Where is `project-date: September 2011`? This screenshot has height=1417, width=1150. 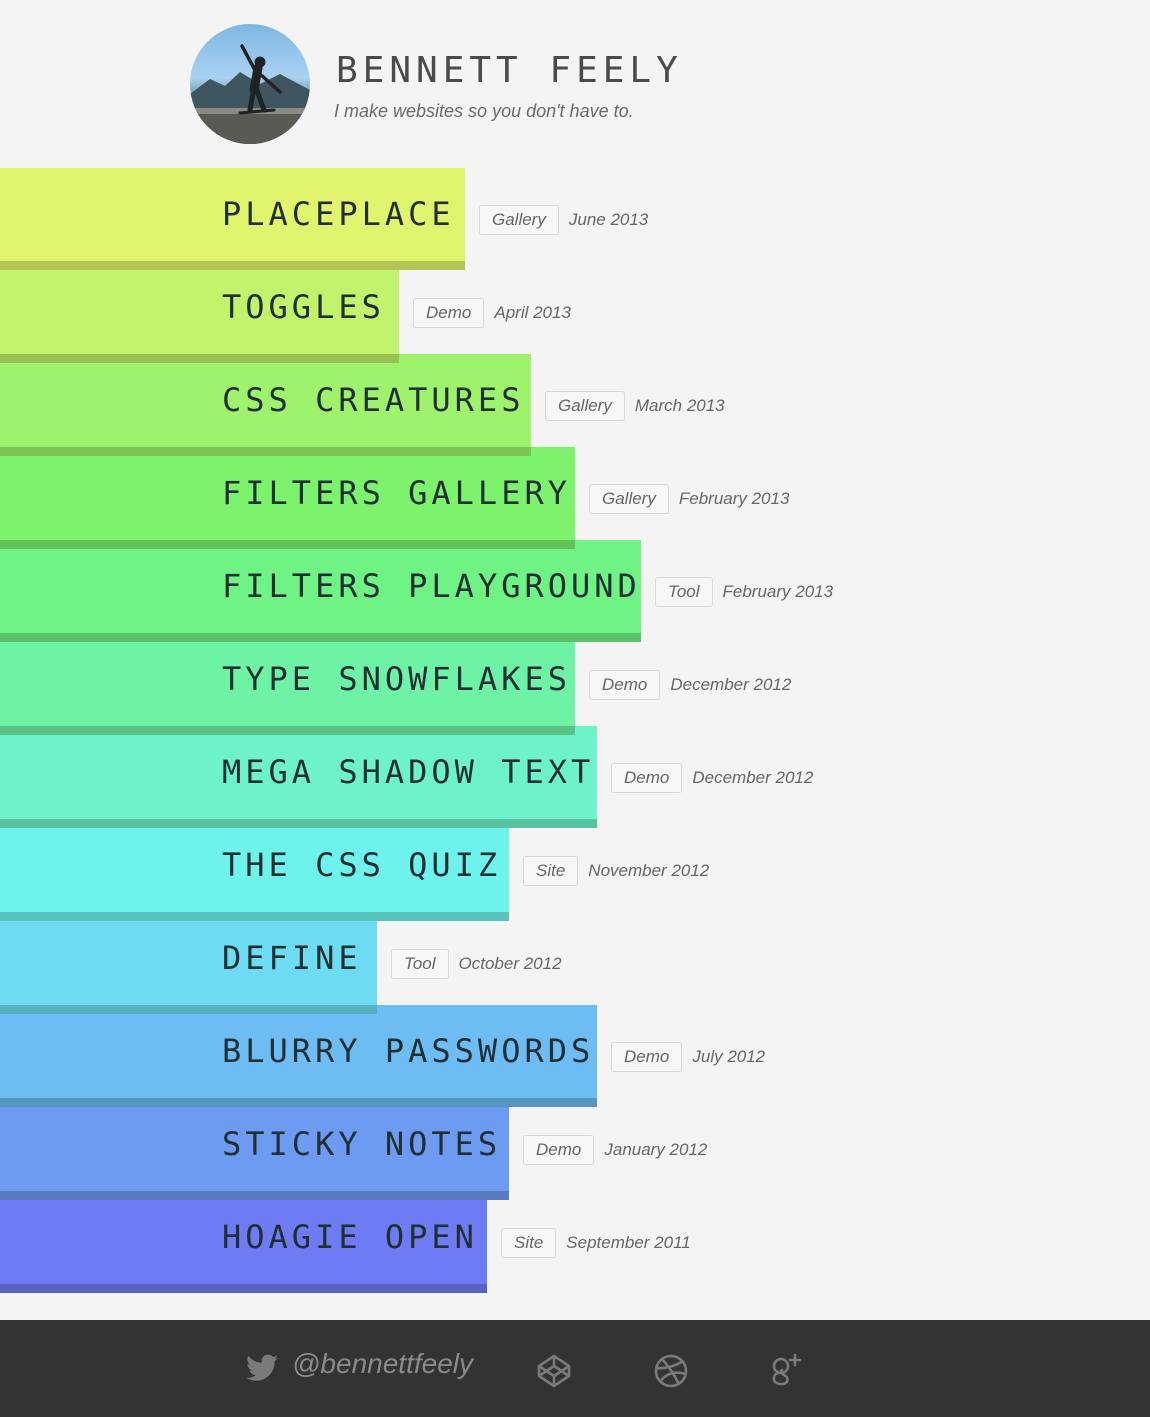 project-date: September 2011 is located at coordinates (628, 1242).